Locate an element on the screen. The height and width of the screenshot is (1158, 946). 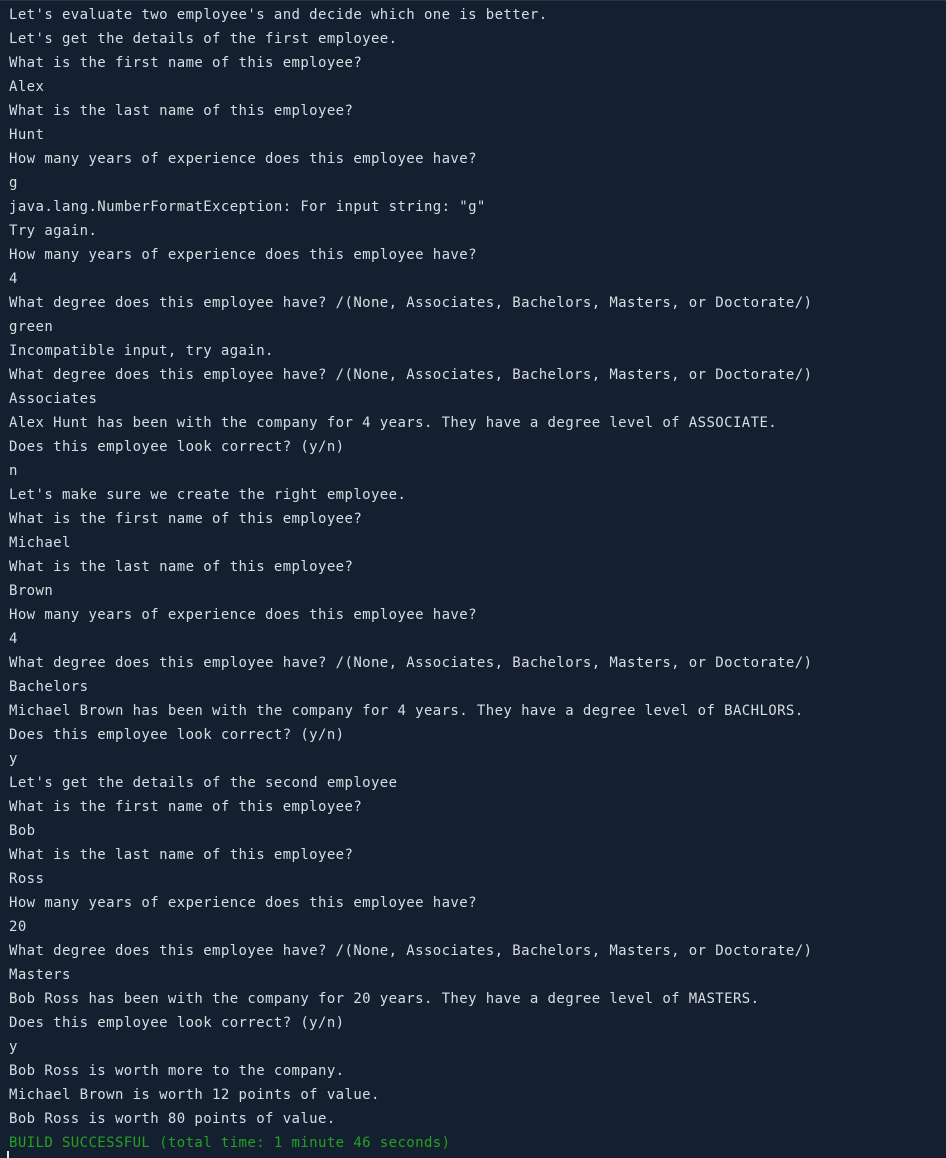
output-line: 20 is located at coordinates (18, 927).